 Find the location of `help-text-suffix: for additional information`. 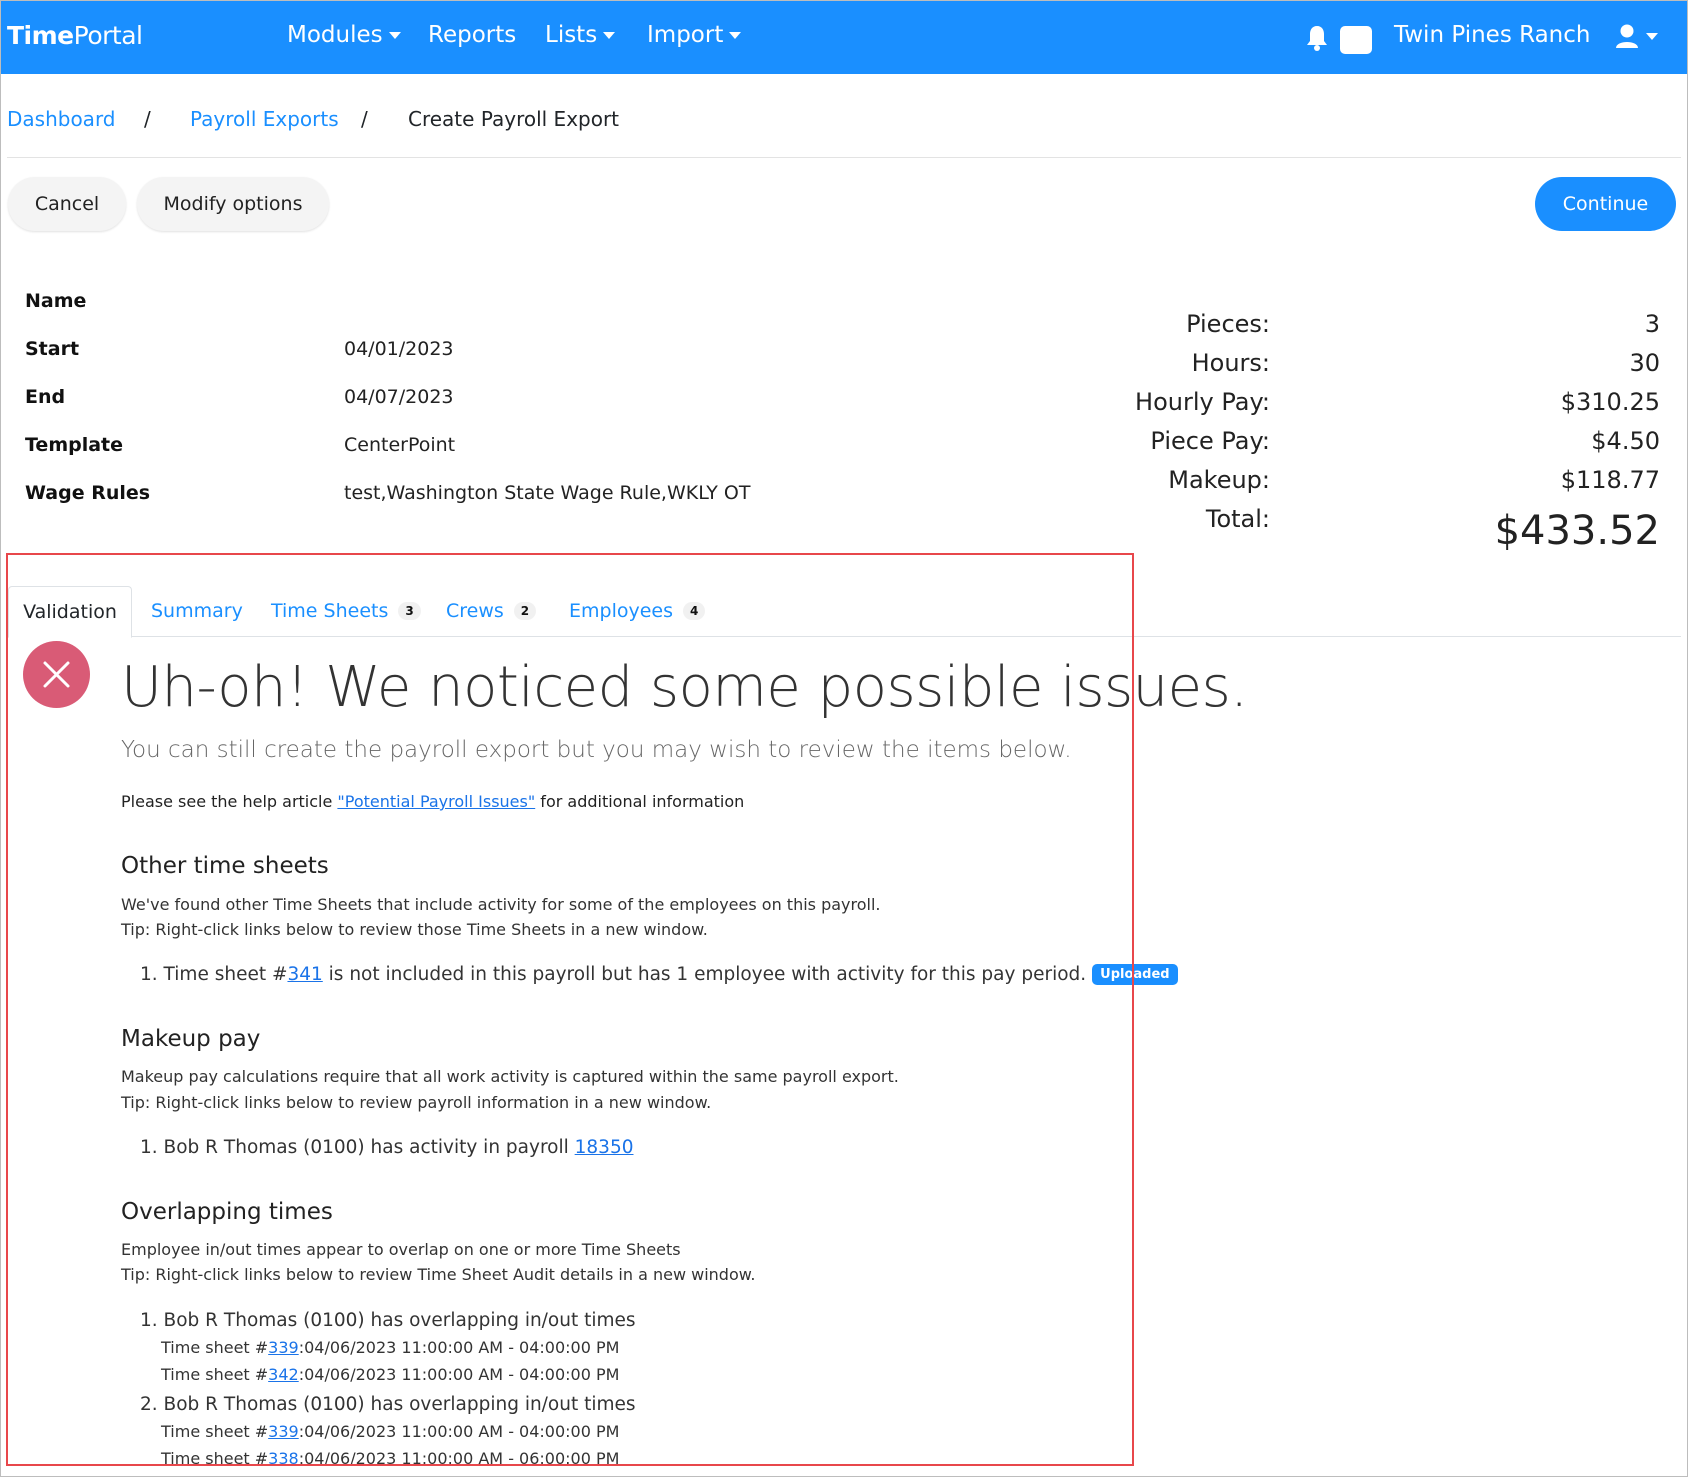

help-text-suffix: for additional information is located at coordinates (640, 801).